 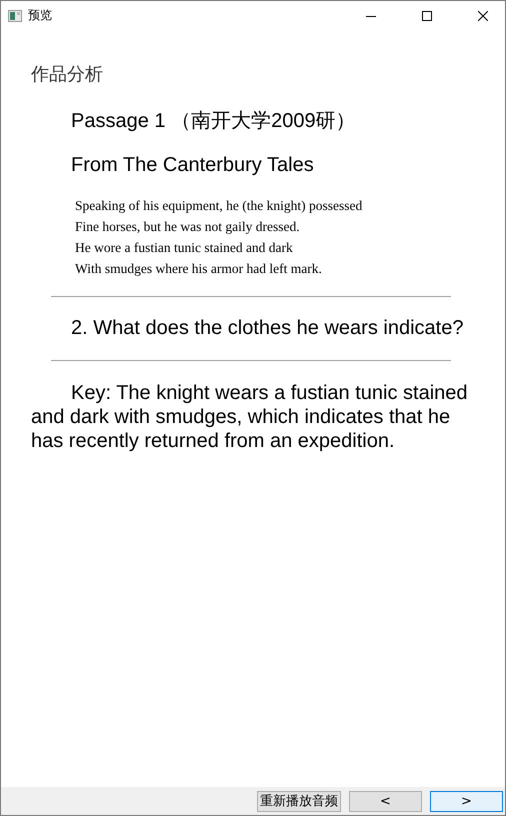 I want to click on section-heading: 作品分析, so click(x=67, y=74).